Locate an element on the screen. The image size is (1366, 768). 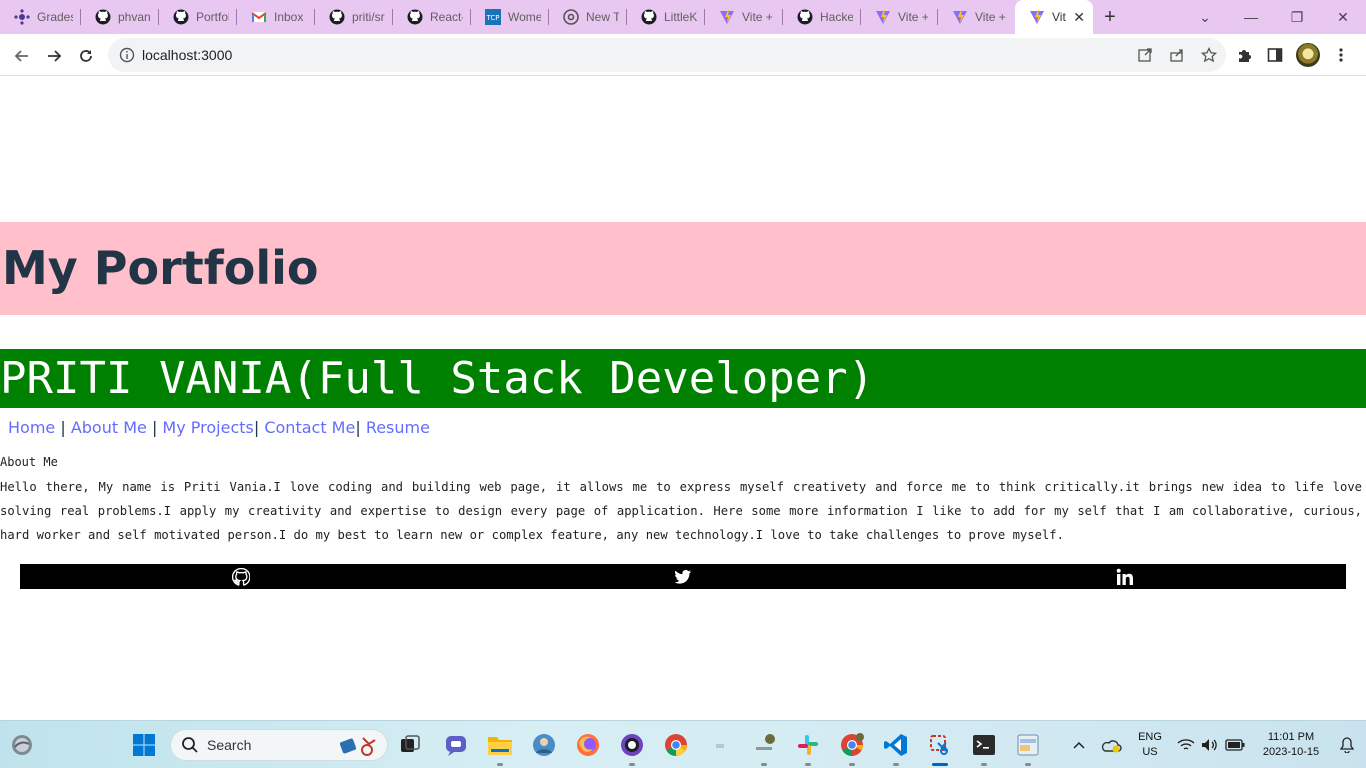
nav-link-resume: Resume is located at coordinates (398, 427).